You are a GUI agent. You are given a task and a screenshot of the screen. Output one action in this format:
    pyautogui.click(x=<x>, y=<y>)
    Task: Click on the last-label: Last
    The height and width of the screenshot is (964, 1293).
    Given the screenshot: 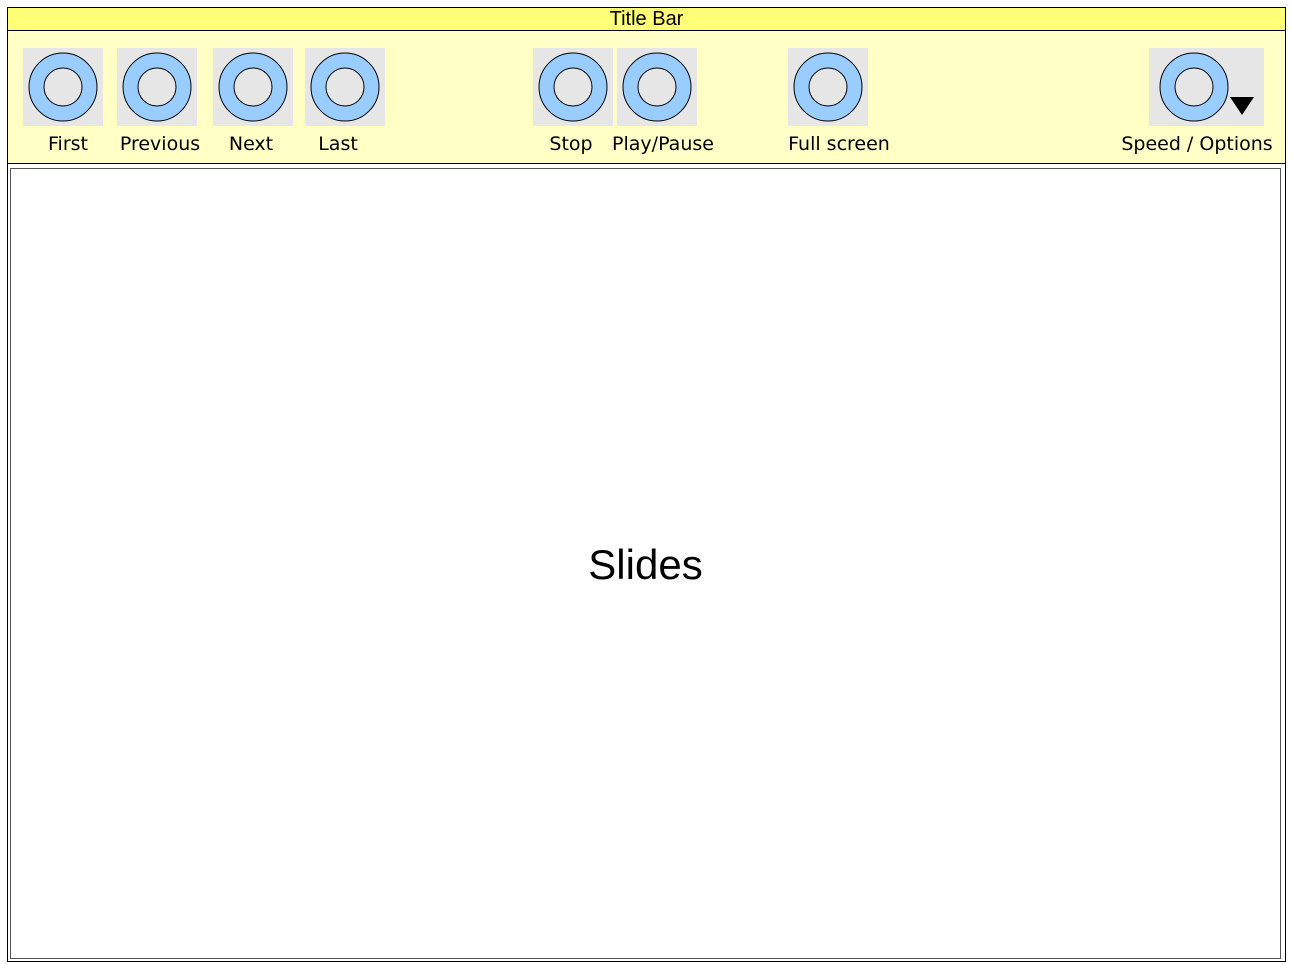 What is the action you would take?
    pyautogui.click(x=338, y=144)
    